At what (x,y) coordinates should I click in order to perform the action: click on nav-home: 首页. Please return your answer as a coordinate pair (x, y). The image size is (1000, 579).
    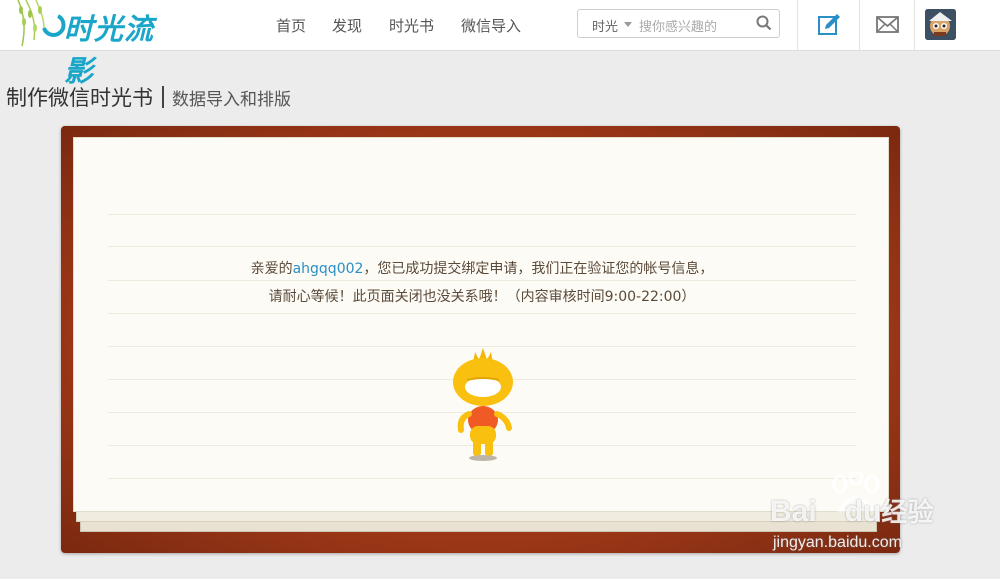
    Looking at the image, I should click on (291, 25).